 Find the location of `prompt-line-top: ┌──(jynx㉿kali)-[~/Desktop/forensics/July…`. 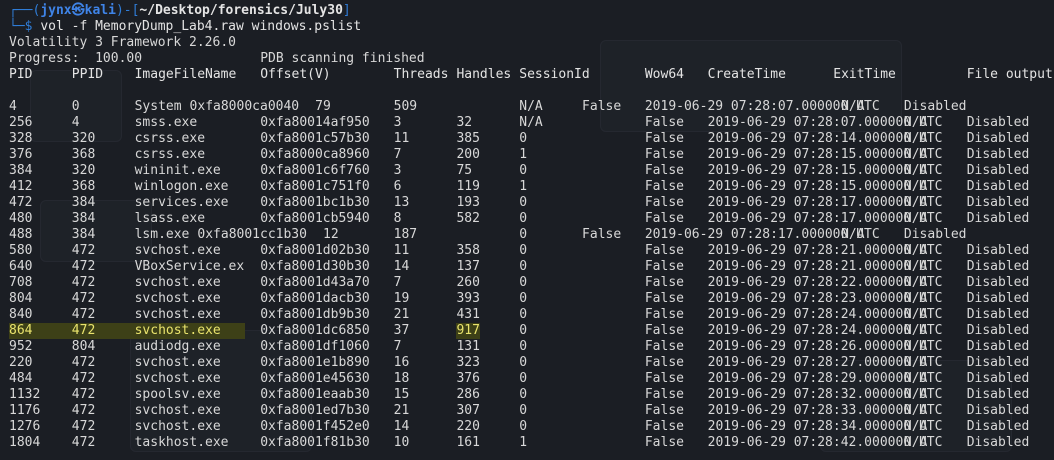

prompt-line-top: ┌──(jynx㉿kali)-[~/Desktop/forensics/July… is located at coordinates (531, 11).